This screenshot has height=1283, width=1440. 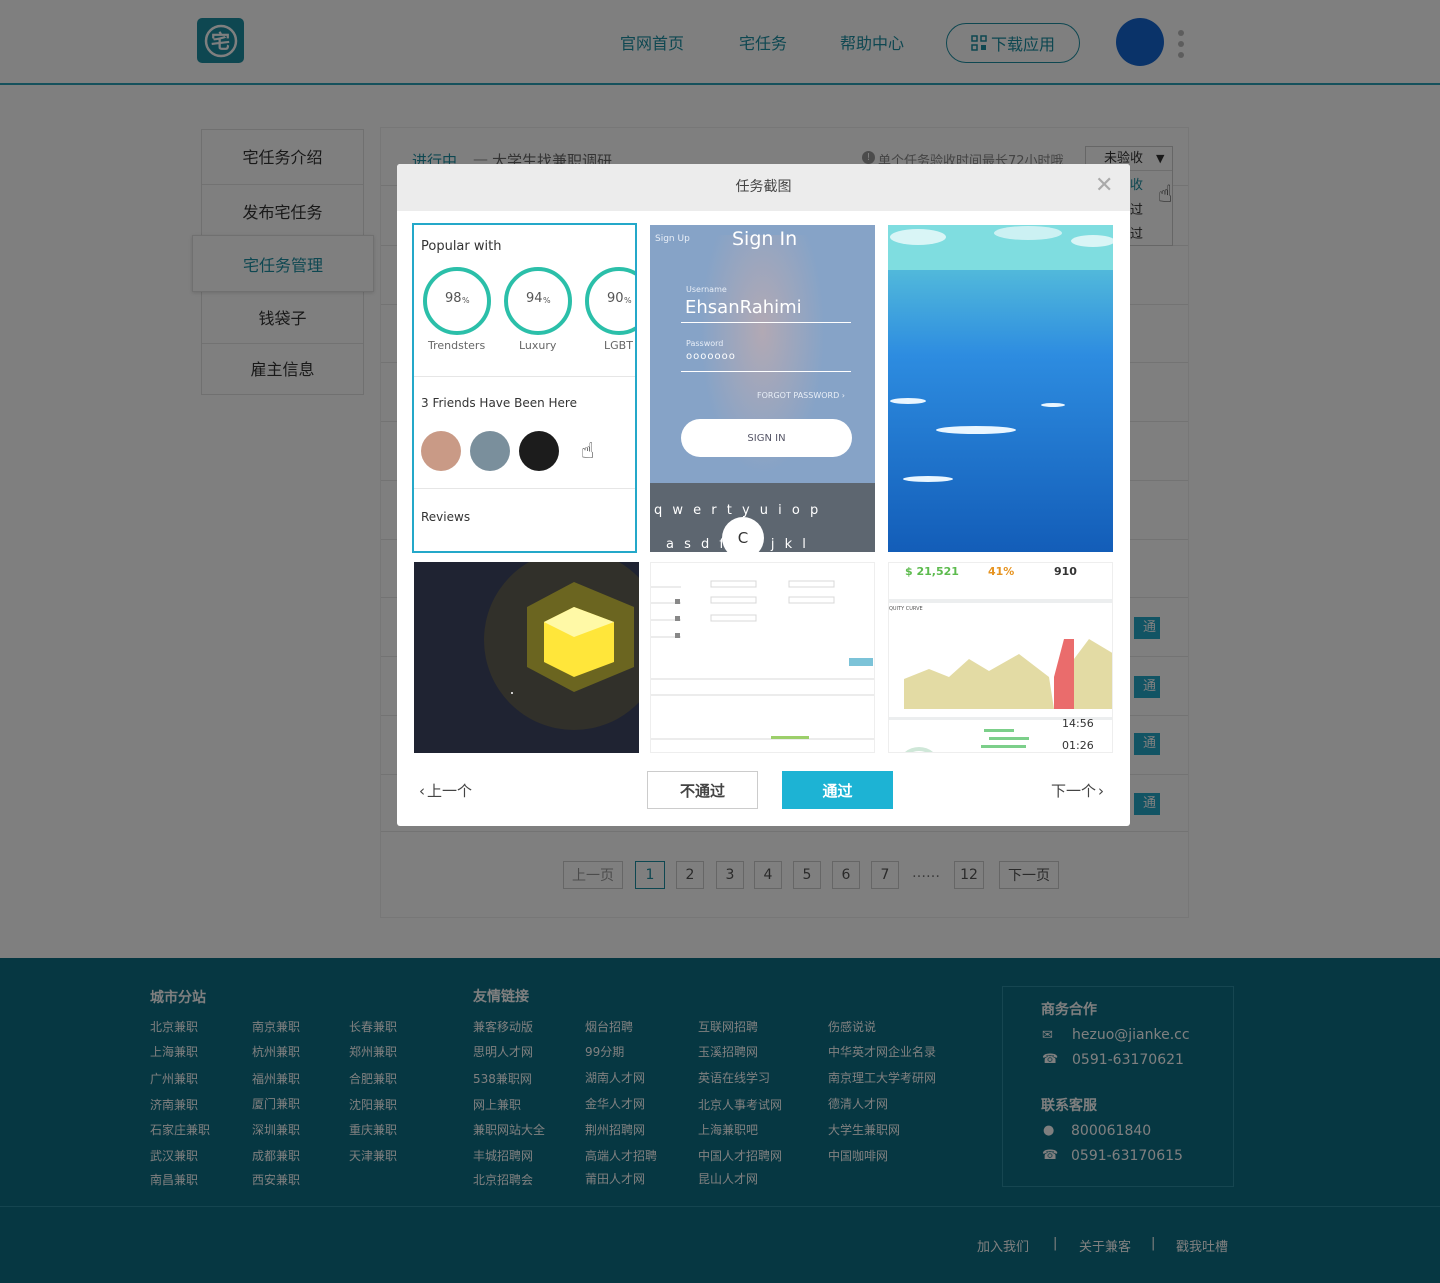 I want to click on thumb-text: 41%, so click(x=1001, y=571).